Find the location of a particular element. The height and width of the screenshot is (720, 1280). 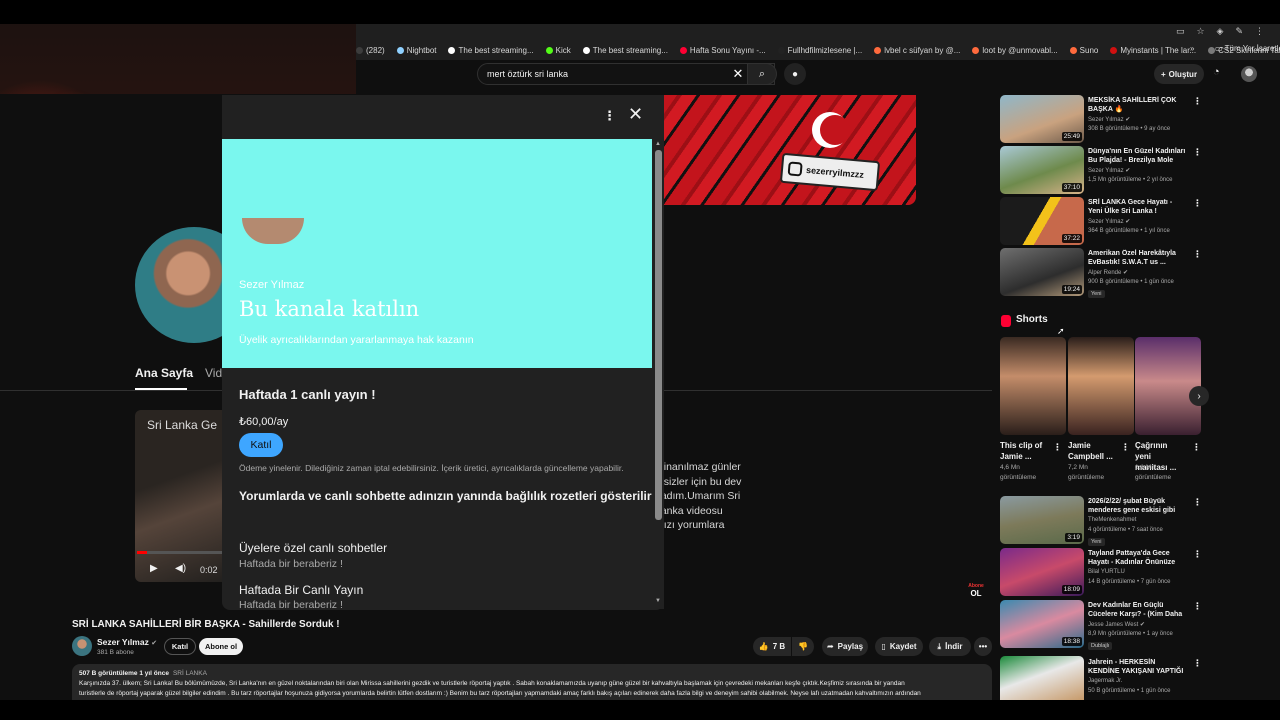

subscribe-button: Abone ol is located at coordinates (221, 646).